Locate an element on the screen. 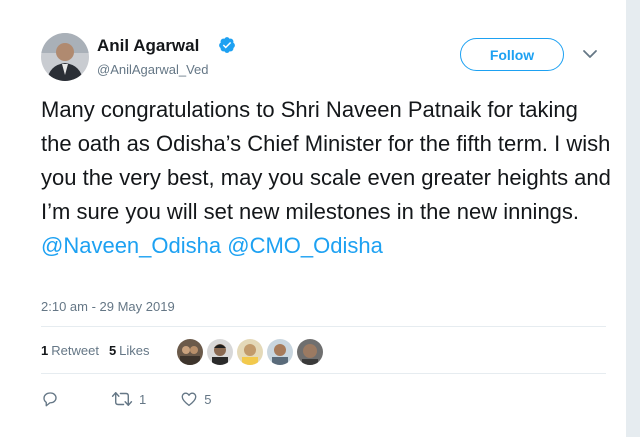  author-avatar-image is located at coordinates (65, 57).